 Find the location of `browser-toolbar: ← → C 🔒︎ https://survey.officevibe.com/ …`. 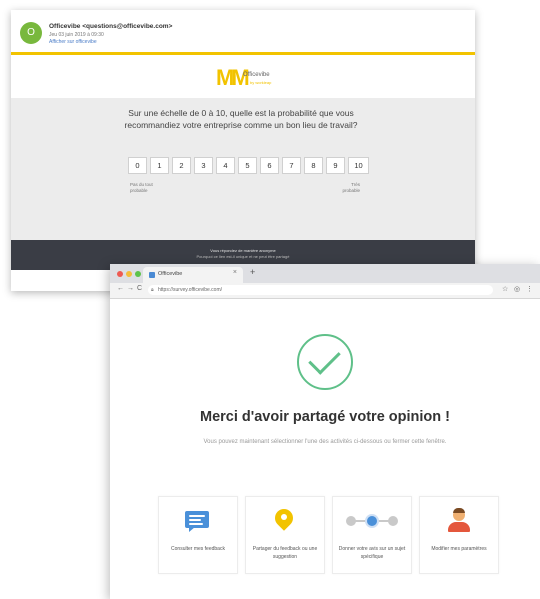

browser-toolbar: ← → C 🔒︎ https://survey.officevibe.com/ … is located at coordinates (325, 291).